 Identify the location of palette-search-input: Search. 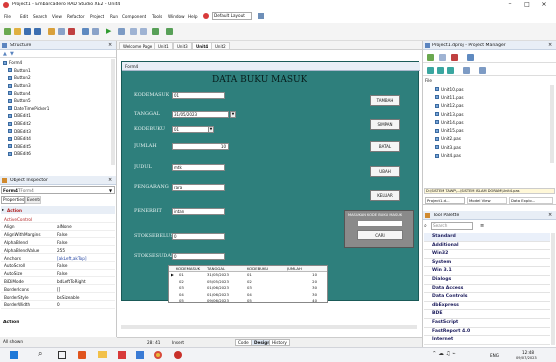
(452, 226).